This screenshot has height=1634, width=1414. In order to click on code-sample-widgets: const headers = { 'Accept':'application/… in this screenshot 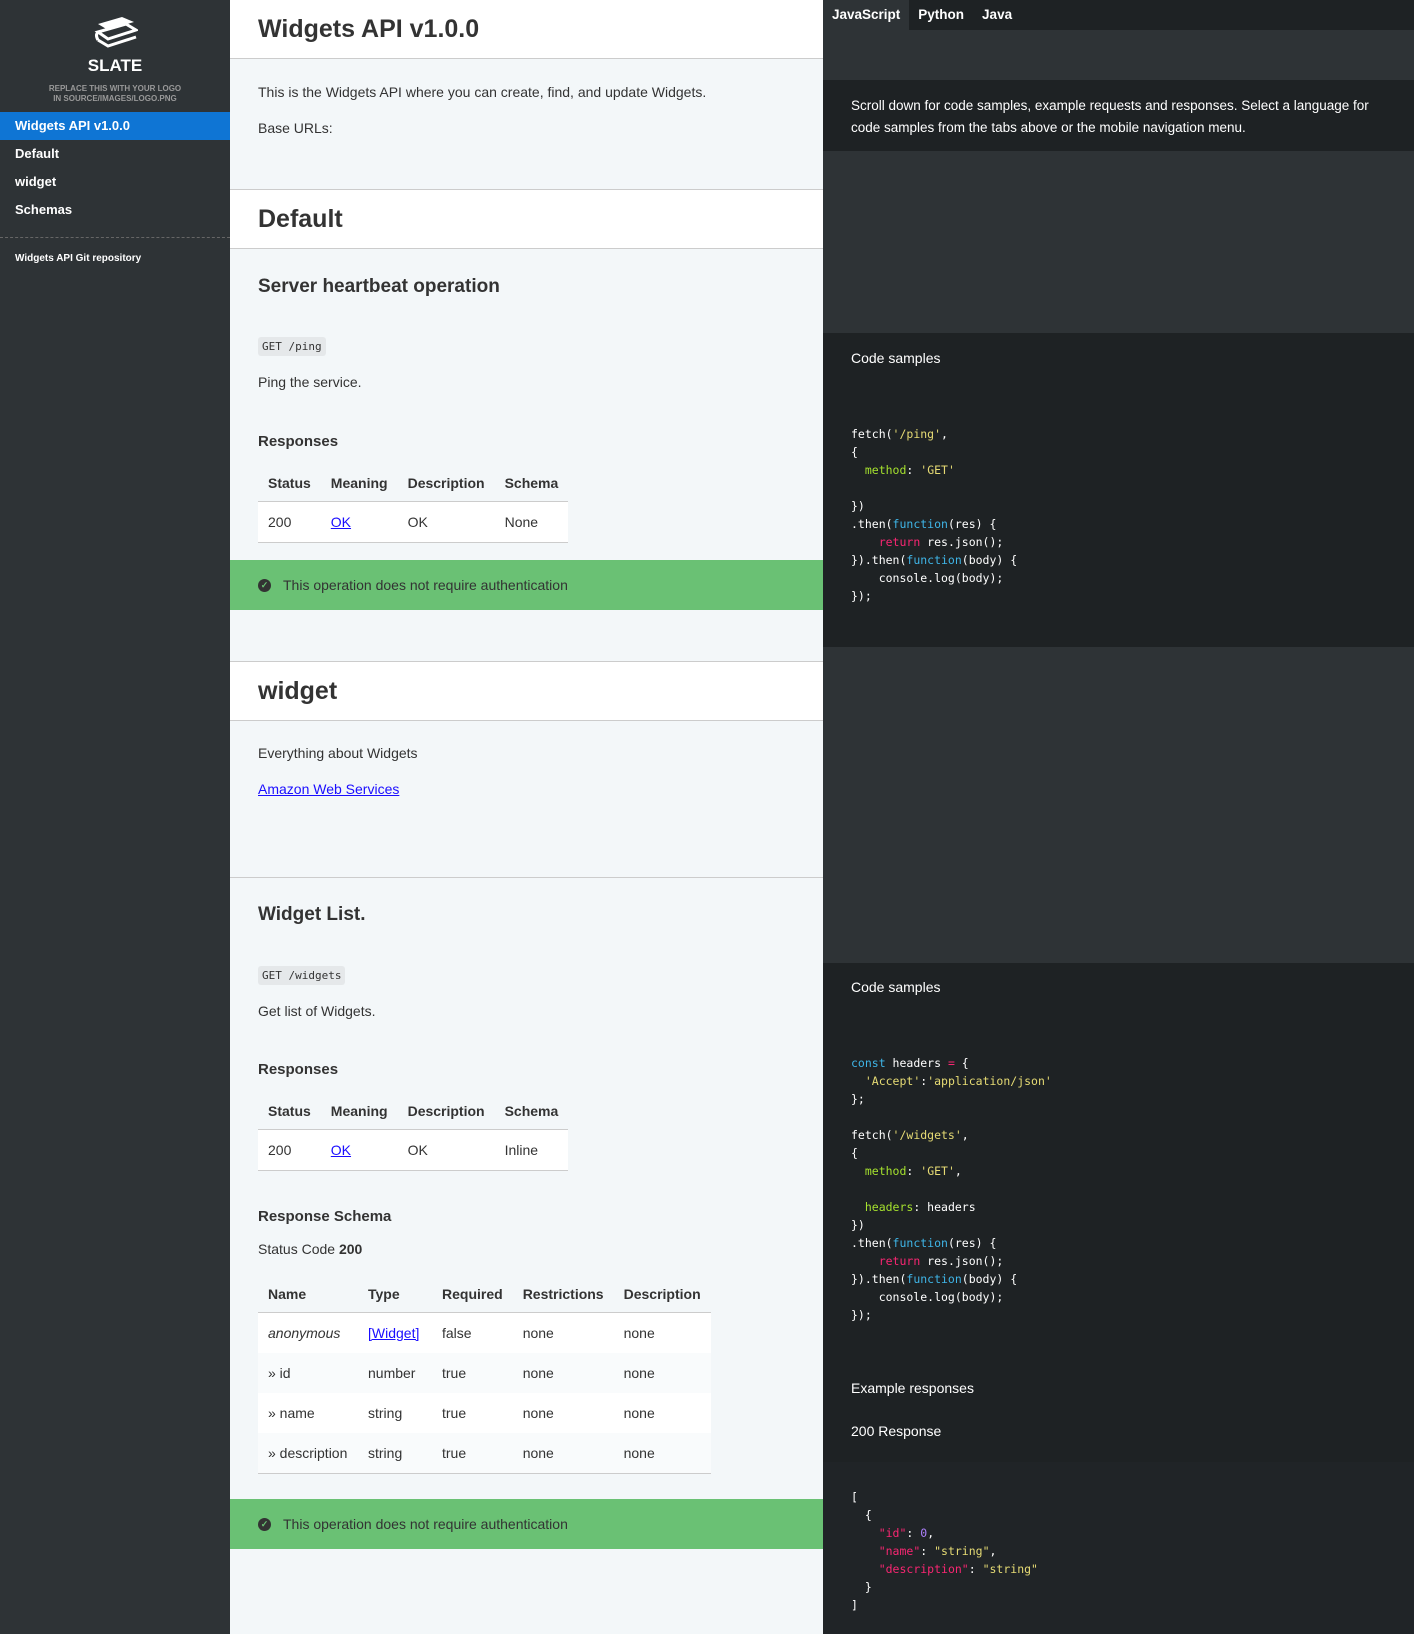, I will do `click(951, 1189)`.